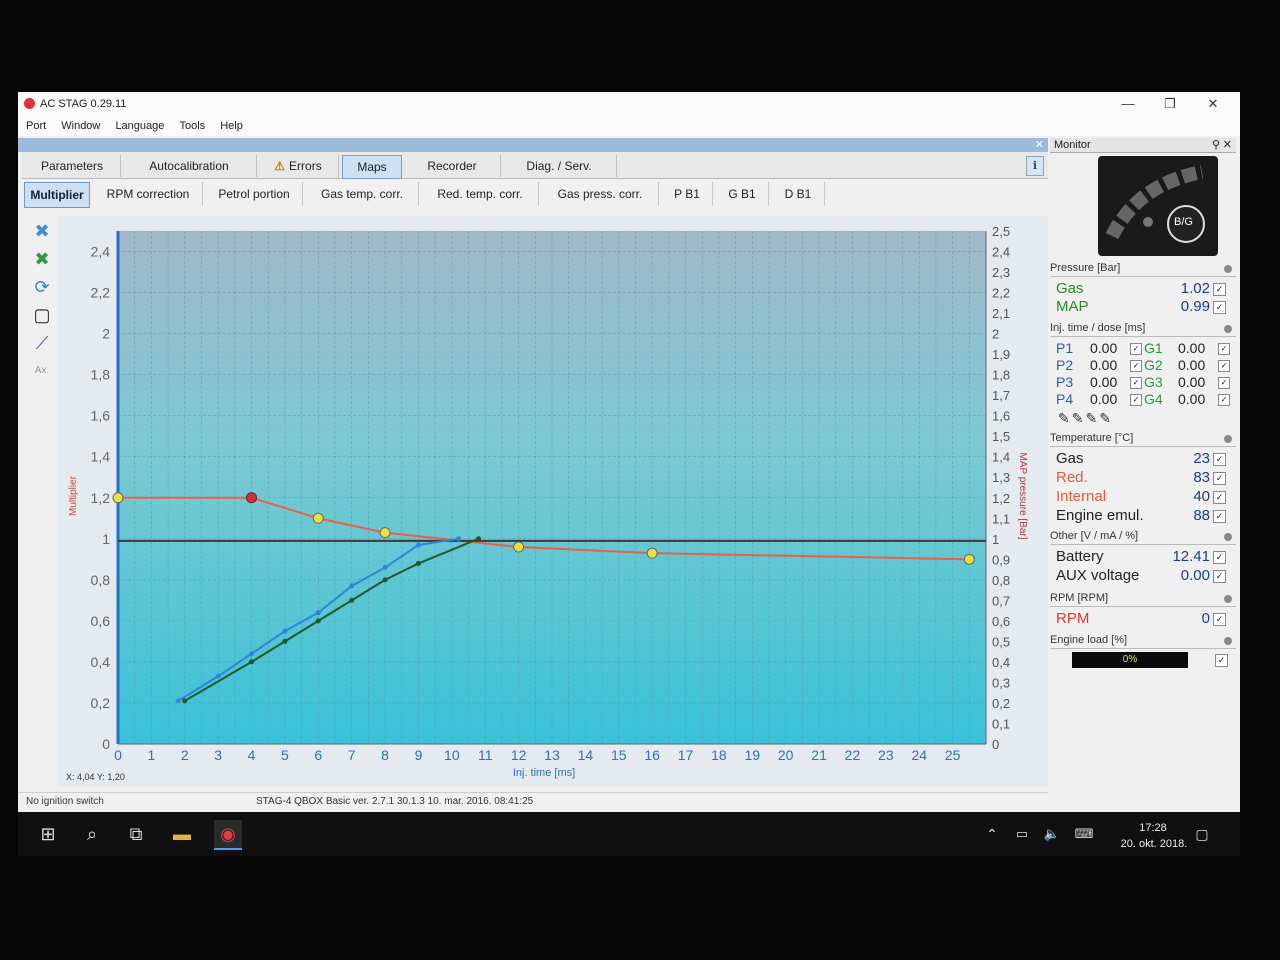 This screenshot has height=960, width=1280. I want to click on tab-diag-serv: Diag. / Serv., so click(559, 166).